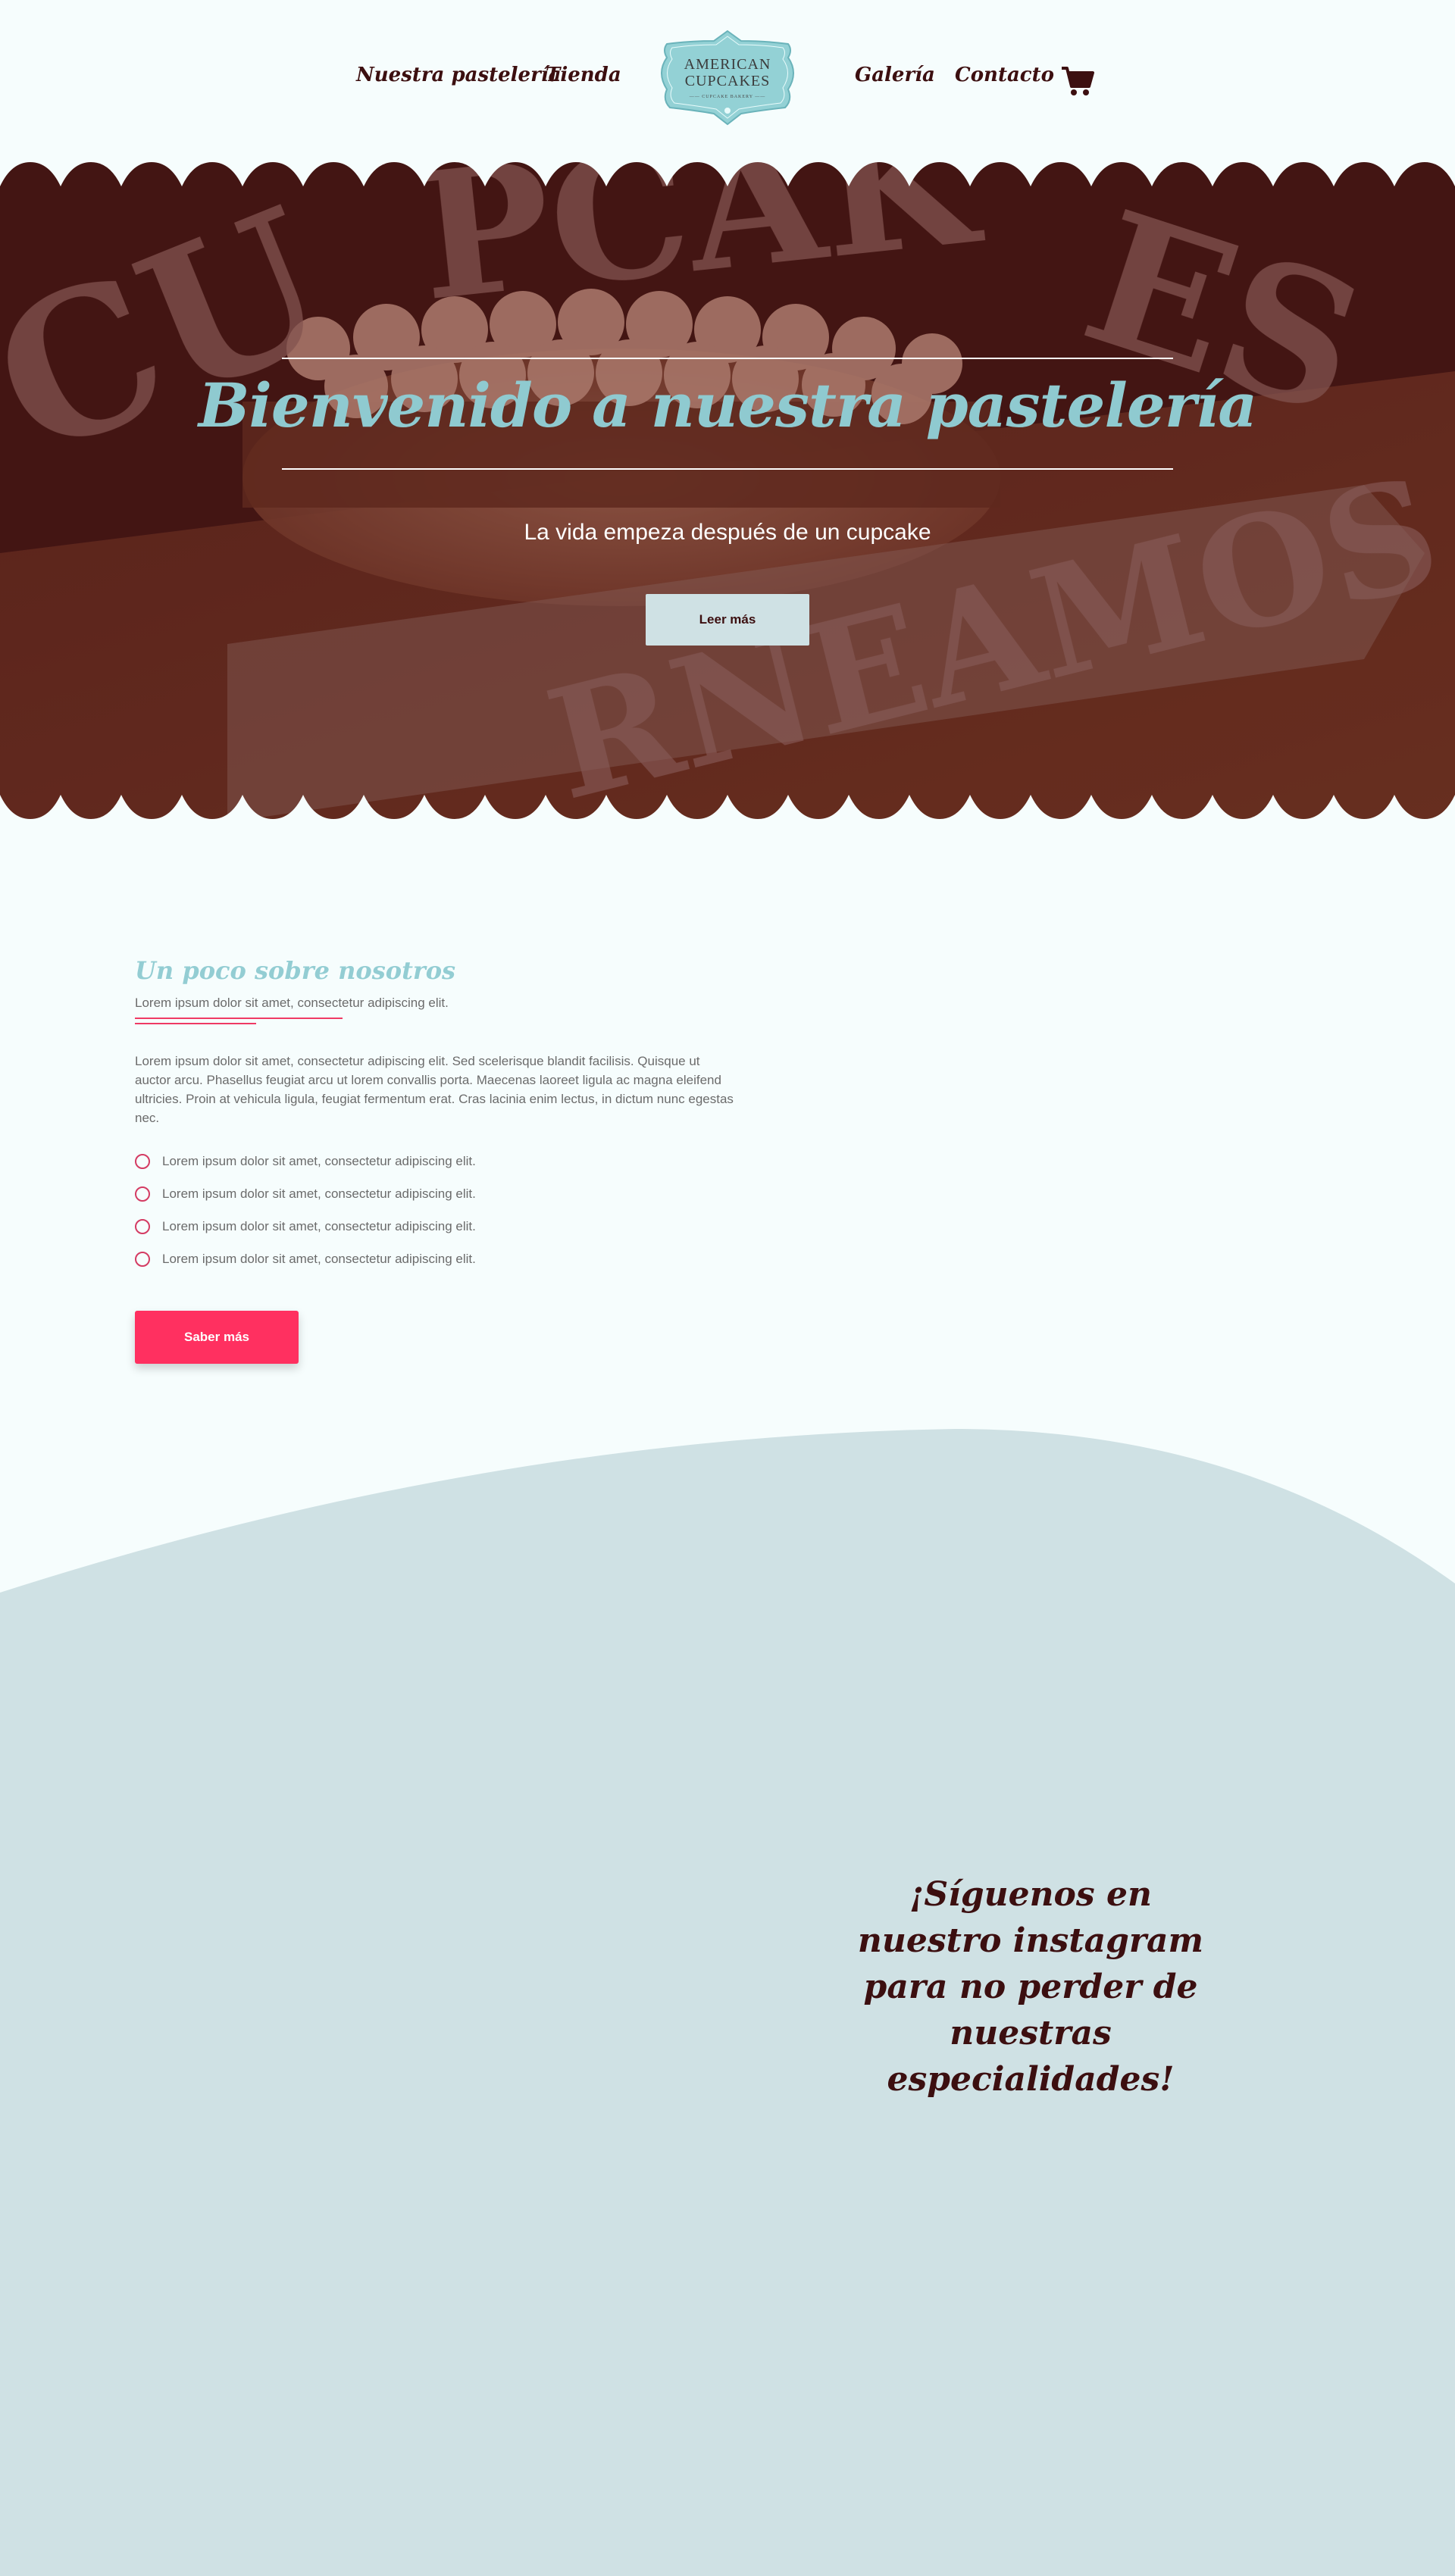 This screenshot has height=2576, width=1455. Describe the element at coordinates (1077, 81) in the screenshot. I see `shopping-cart-icon` at that location.